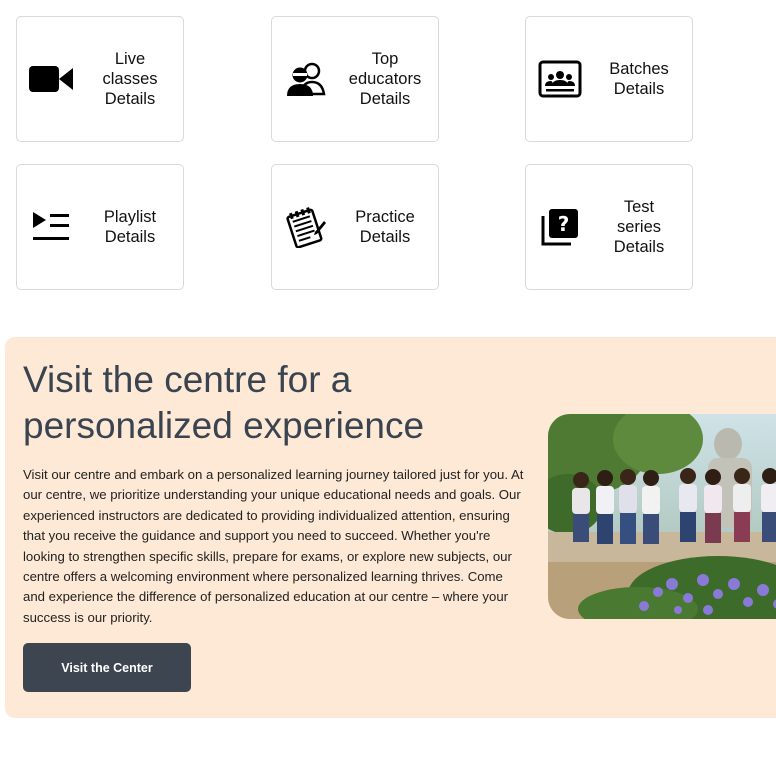 The width and height of the screenshot is (776, 776). I want to click on card-label: Top educators Details, so click(385, 79).